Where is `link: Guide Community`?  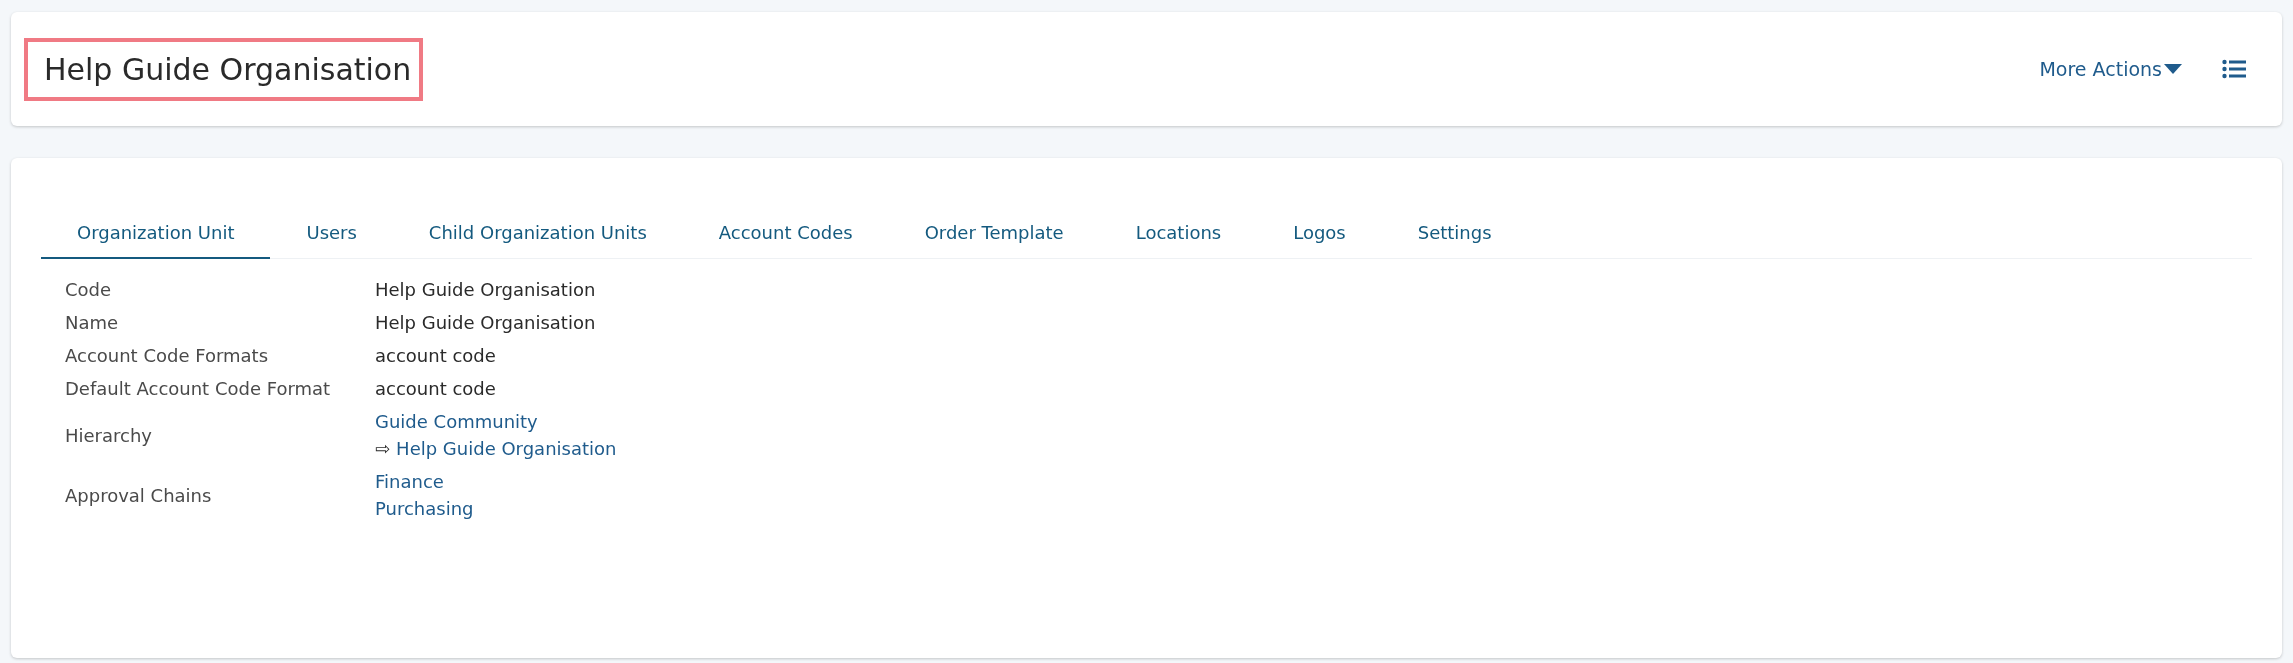 link: Guide Community is located at coordinates (456, 421).